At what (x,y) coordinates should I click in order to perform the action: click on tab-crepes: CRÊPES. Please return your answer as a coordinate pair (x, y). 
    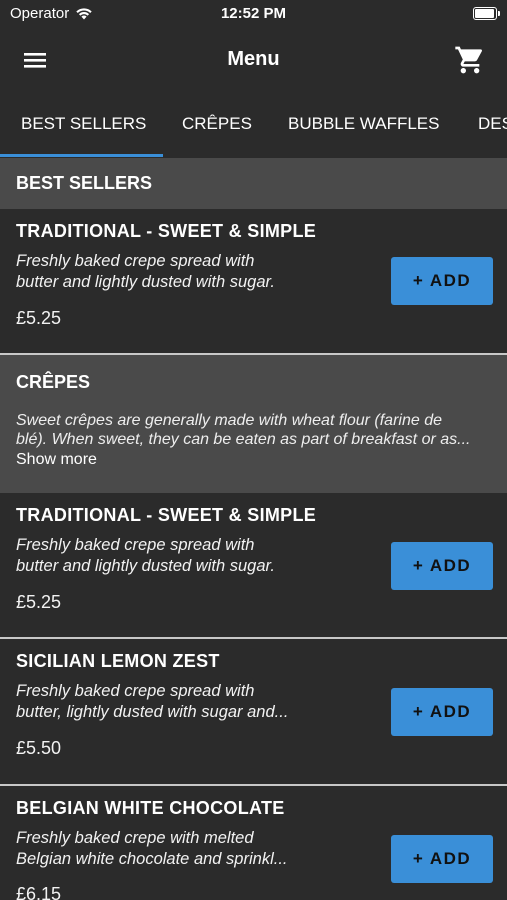
    Looking at the image, I should click on (217, 124).